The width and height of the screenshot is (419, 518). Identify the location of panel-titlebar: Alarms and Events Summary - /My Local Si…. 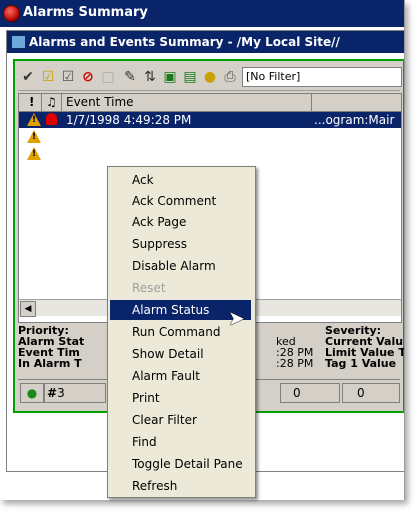
(205, 42).